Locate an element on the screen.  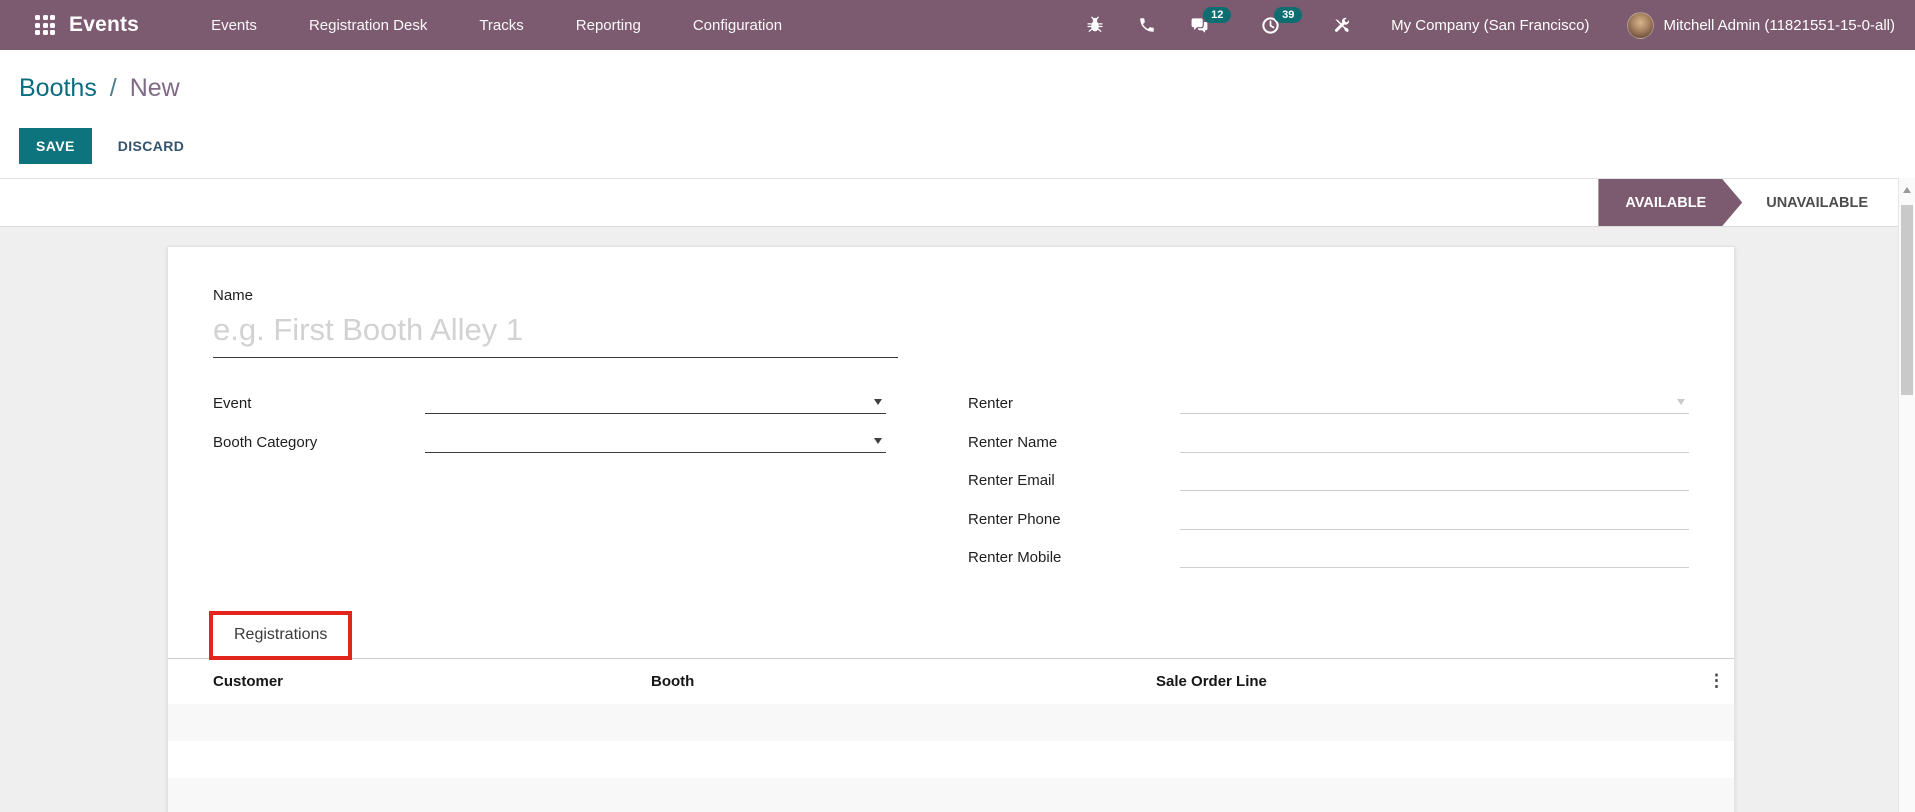
renter-input is located at coordinates (1434, 402).